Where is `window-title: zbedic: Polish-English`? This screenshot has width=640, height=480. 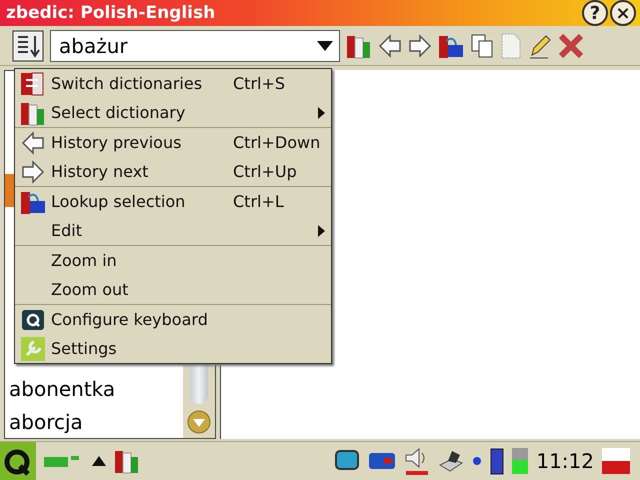 window-title: zbedic: Polish-English is located at coordinates (111, 13).